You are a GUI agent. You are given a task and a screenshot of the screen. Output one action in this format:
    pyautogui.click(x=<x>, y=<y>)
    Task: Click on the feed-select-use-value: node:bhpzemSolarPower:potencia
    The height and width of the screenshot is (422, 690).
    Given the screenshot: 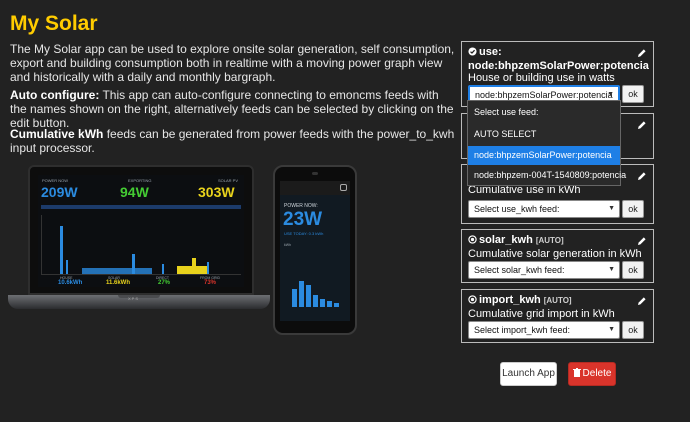 What is the action you would take?
    pyautogui.click(x=544, y=95)
    